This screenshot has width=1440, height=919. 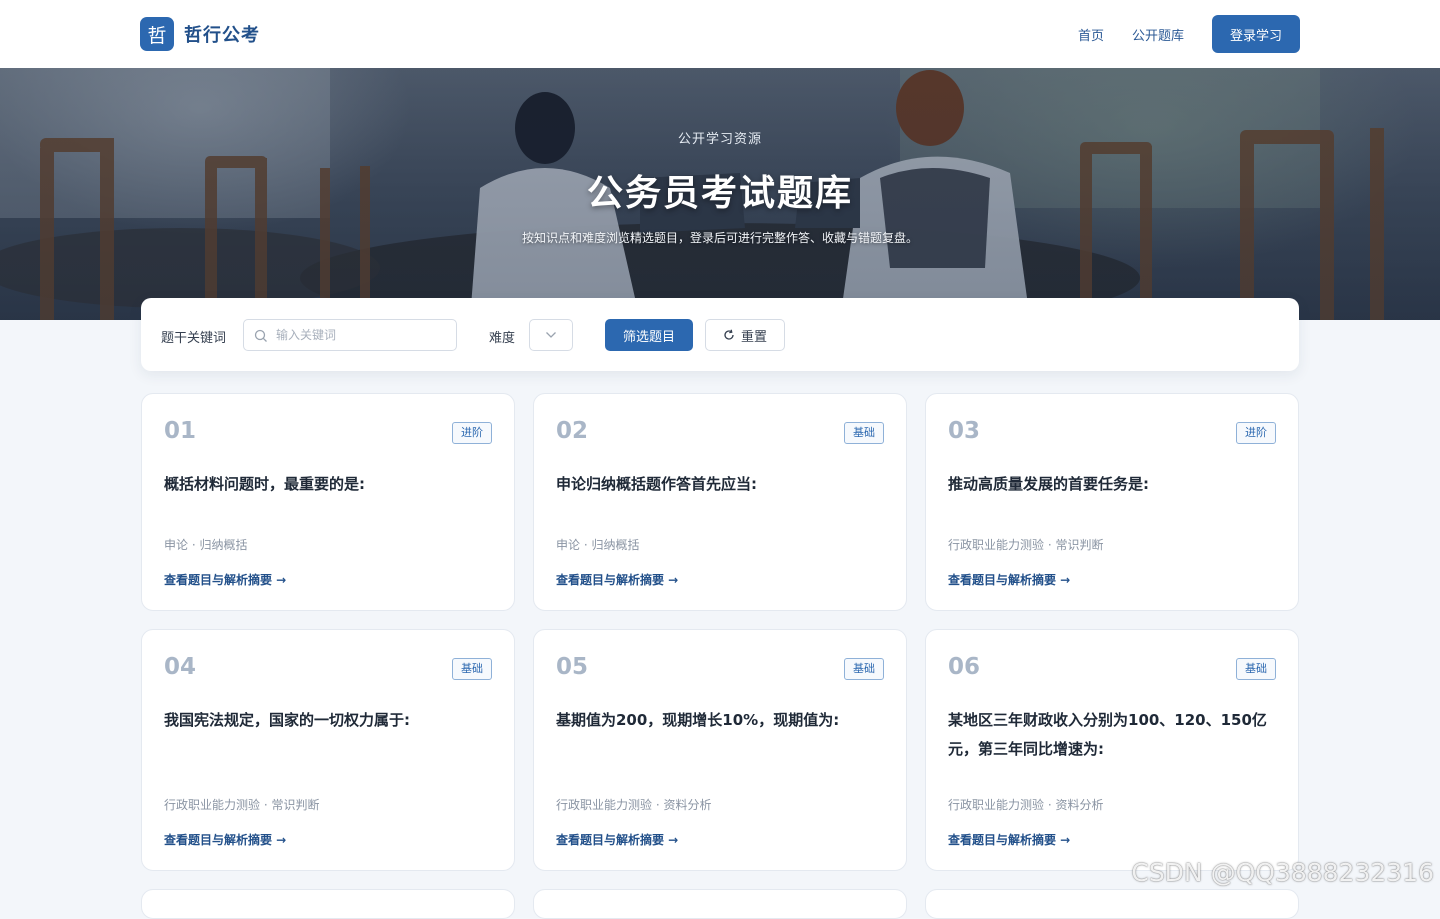 I want to click on card-number: 05, so click(x=572, y=667).